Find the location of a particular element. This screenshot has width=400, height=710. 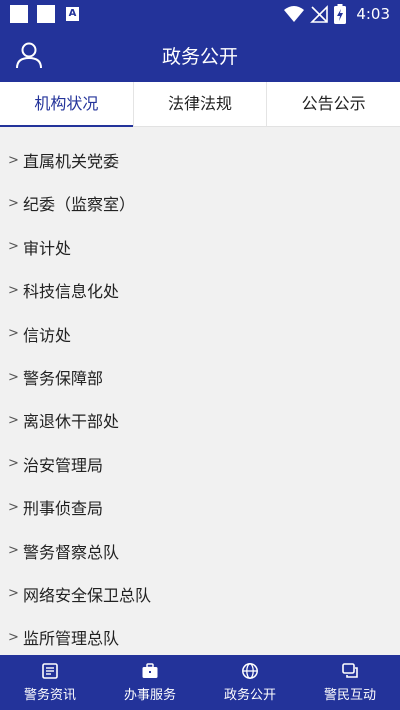

list-item-label: 信访处 is located at coordinates (47, 335).